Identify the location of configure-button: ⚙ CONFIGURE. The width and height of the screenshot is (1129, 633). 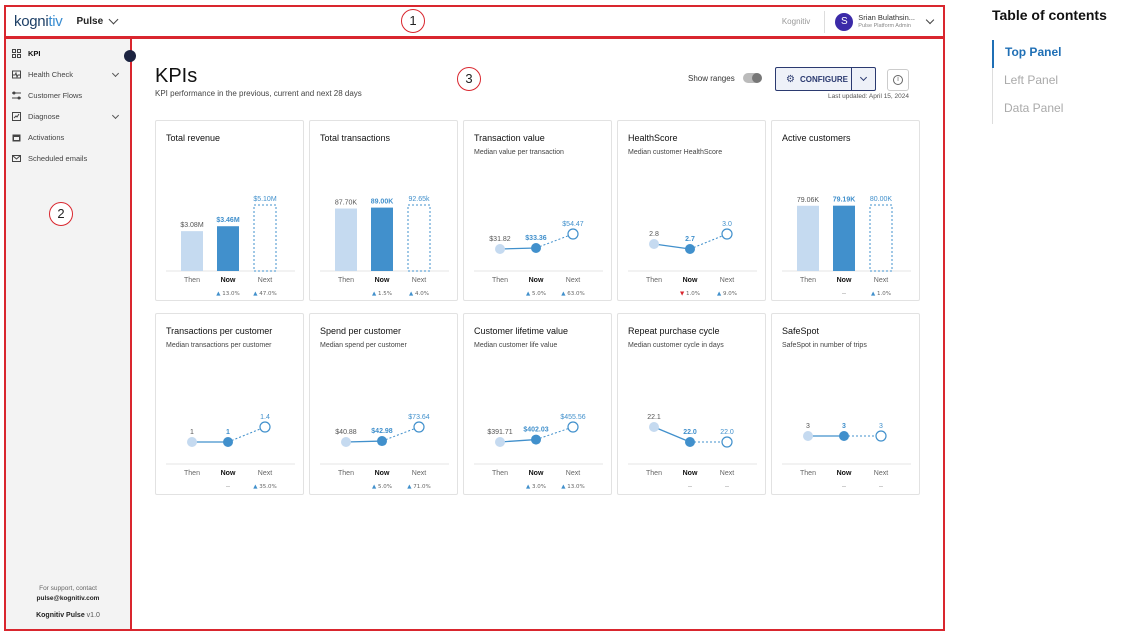
(825, 79).